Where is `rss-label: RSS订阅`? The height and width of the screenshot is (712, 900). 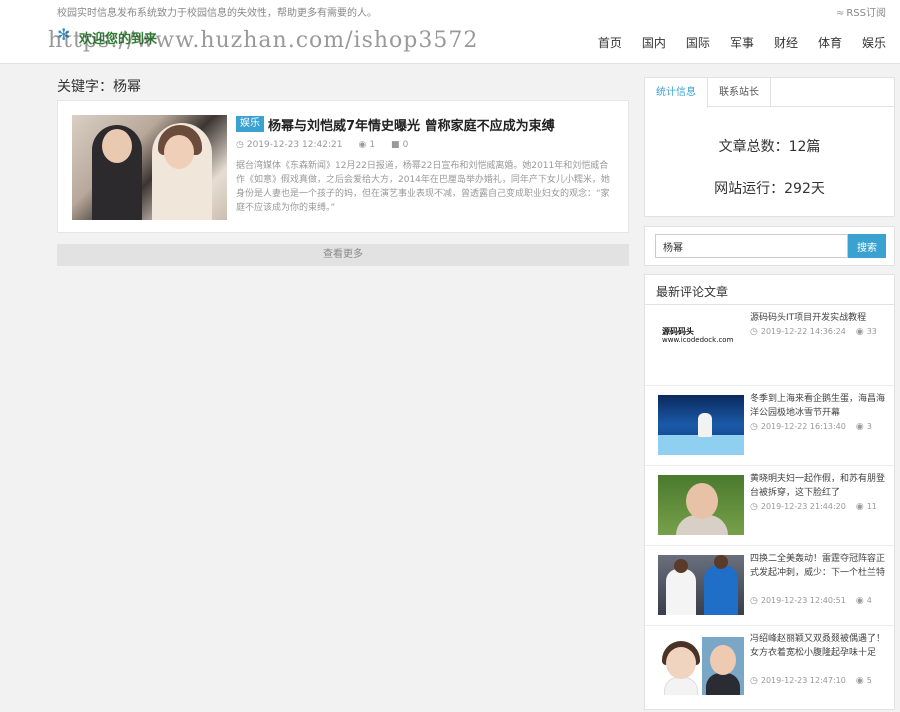
rss-label: RSS订阅 is located at coordinates (866, 13).